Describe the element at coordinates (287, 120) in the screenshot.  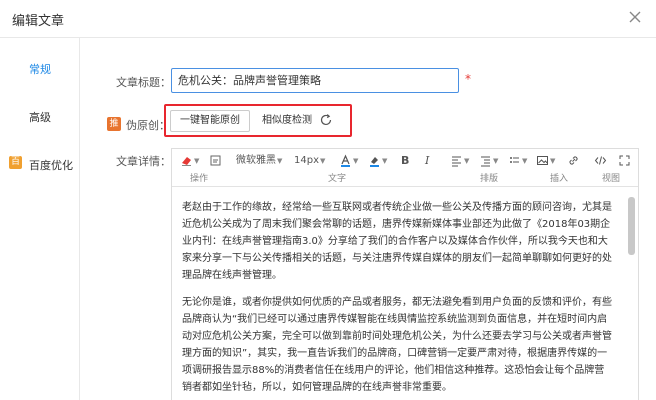
I see `similarity-check-label: 相似度检测` at that location.